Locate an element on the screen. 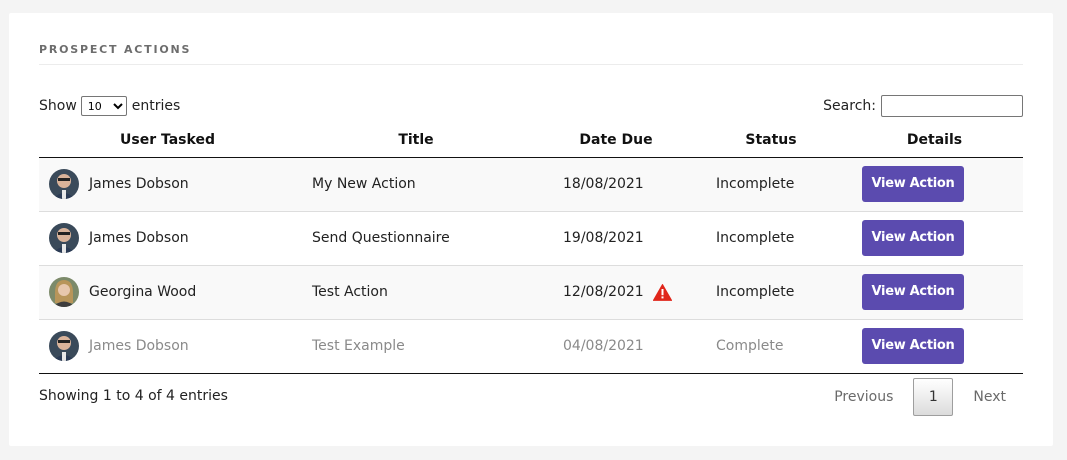 This screenshot has height=460, width=1067. entries-label: entries is located at coordinates (156, 106).